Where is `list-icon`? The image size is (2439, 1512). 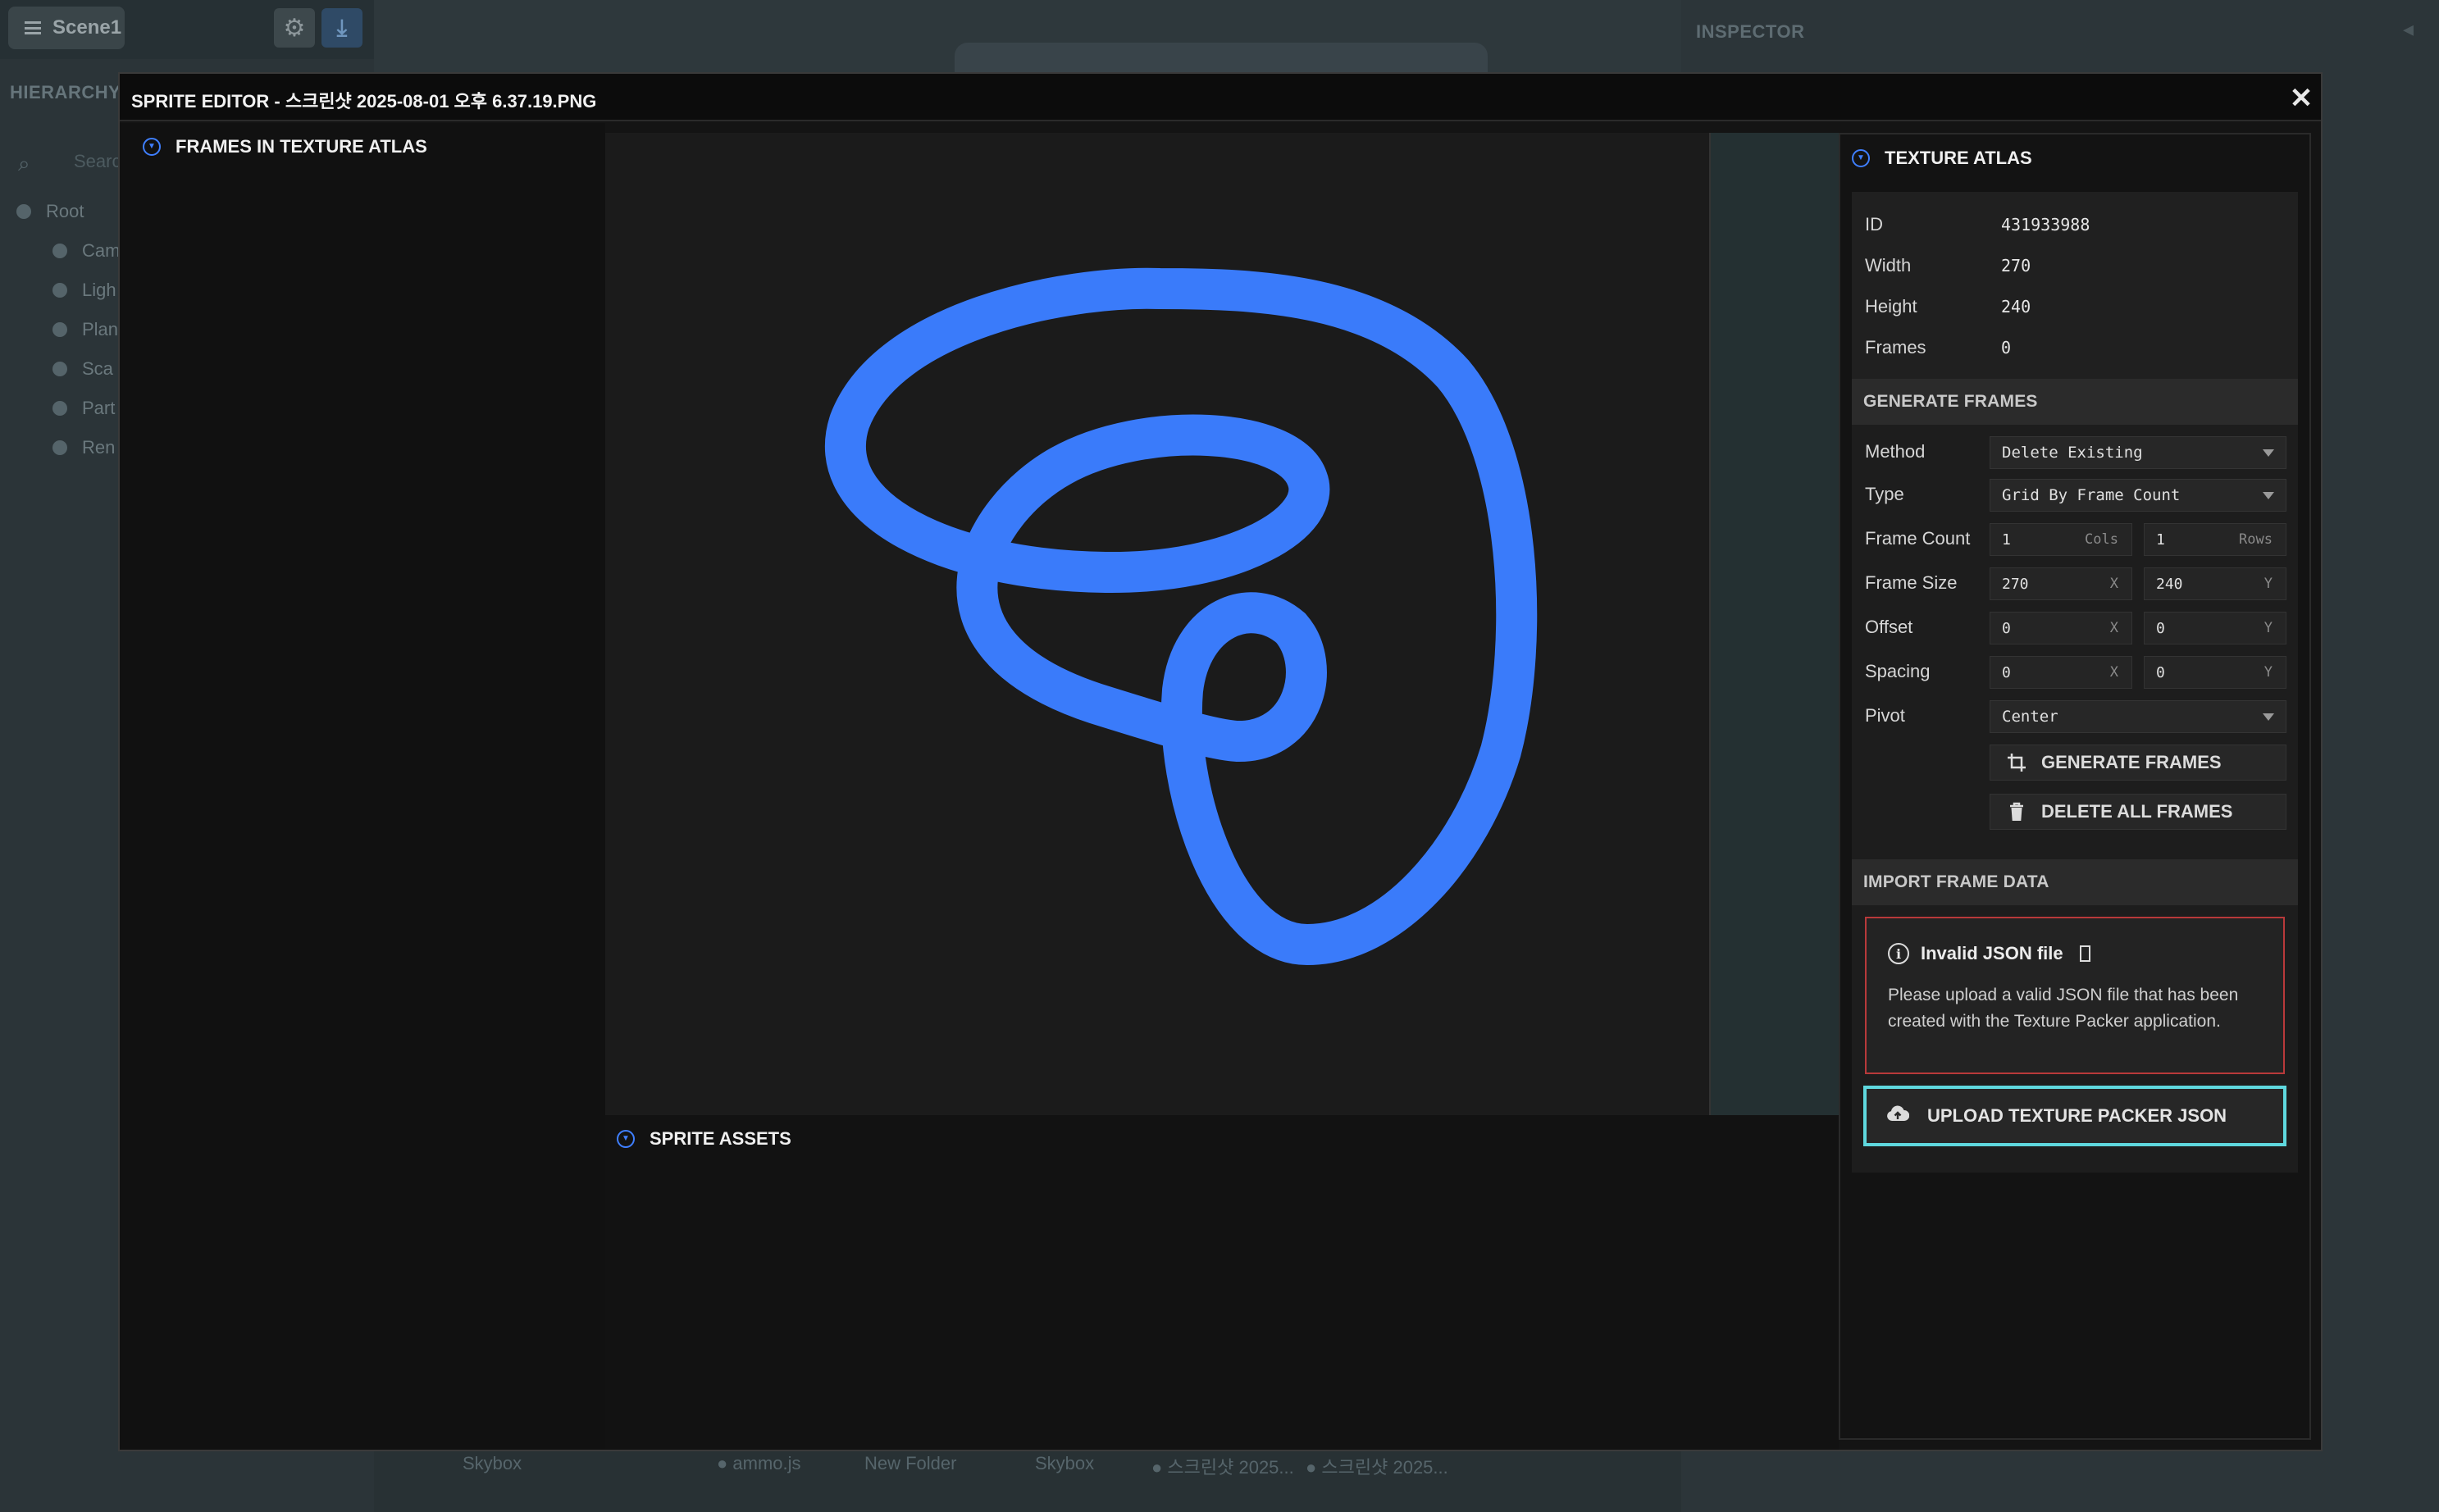 list-icon is located at coordinates (33, 27).